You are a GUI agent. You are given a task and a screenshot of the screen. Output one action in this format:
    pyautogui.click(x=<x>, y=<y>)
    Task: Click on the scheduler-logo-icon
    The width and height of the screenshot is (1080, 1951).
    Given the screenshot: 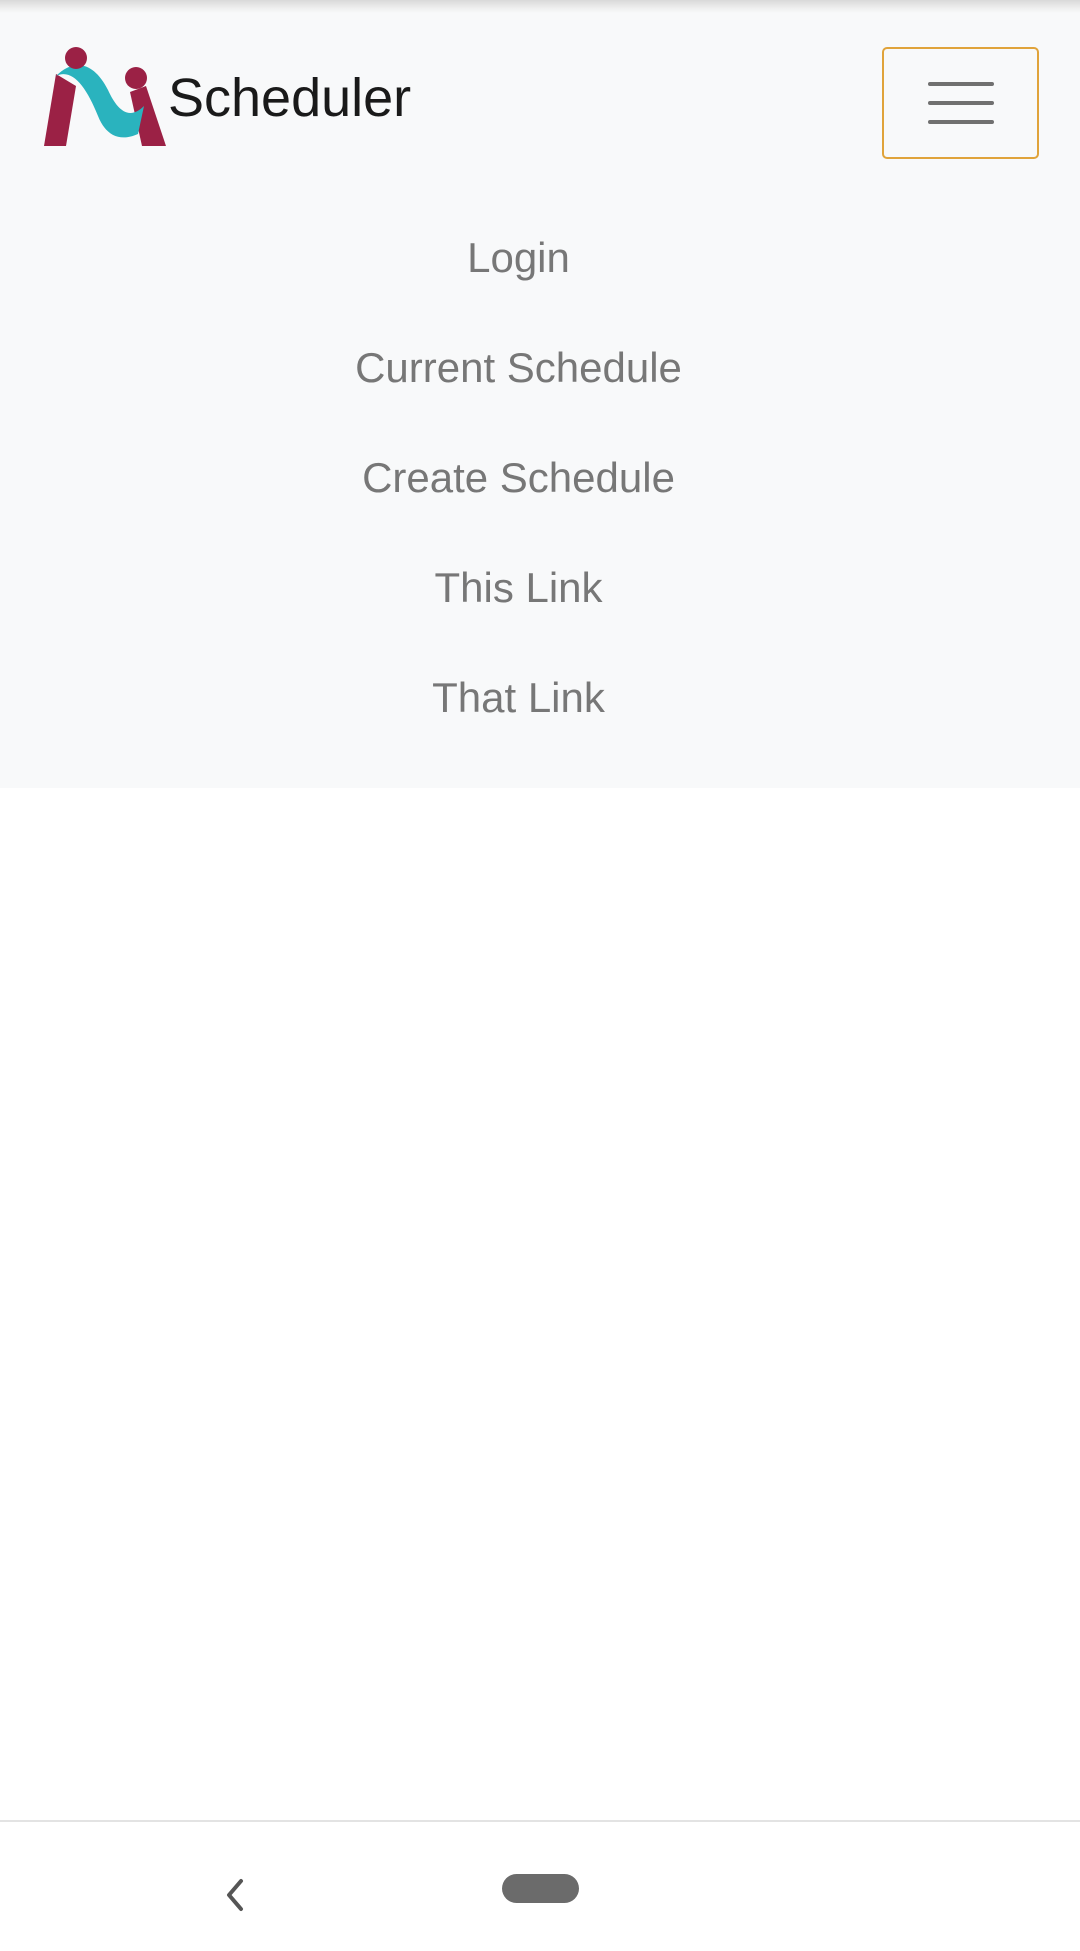 What is the action you would take?
    pyautogui.click(x=105, y=96)
    